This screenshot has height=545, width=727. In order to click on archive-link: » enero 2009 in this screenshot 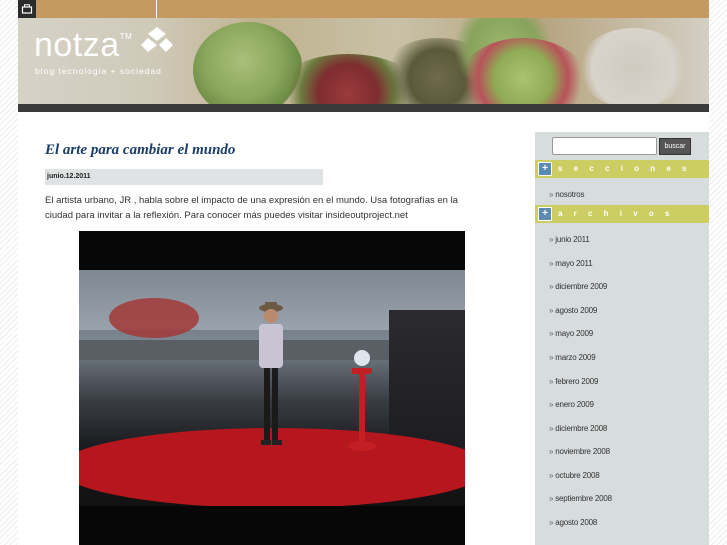, I will do `click(571, 404)`.